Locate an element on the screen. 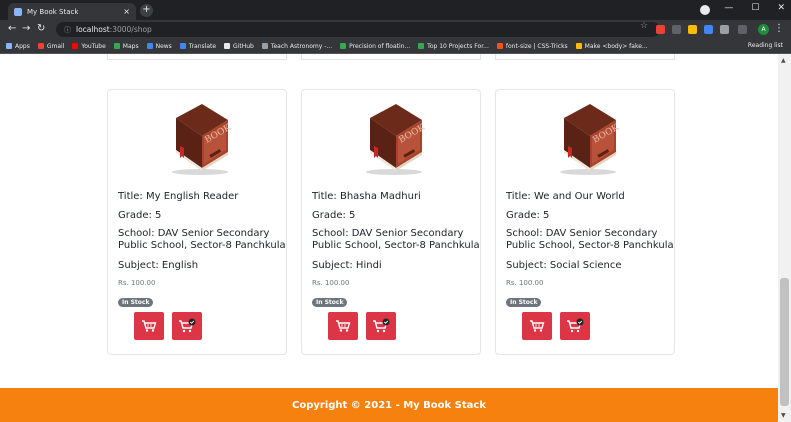 This screenshot has height=422, width=791. new-tab-button: + is located at coordinates (146, 10).